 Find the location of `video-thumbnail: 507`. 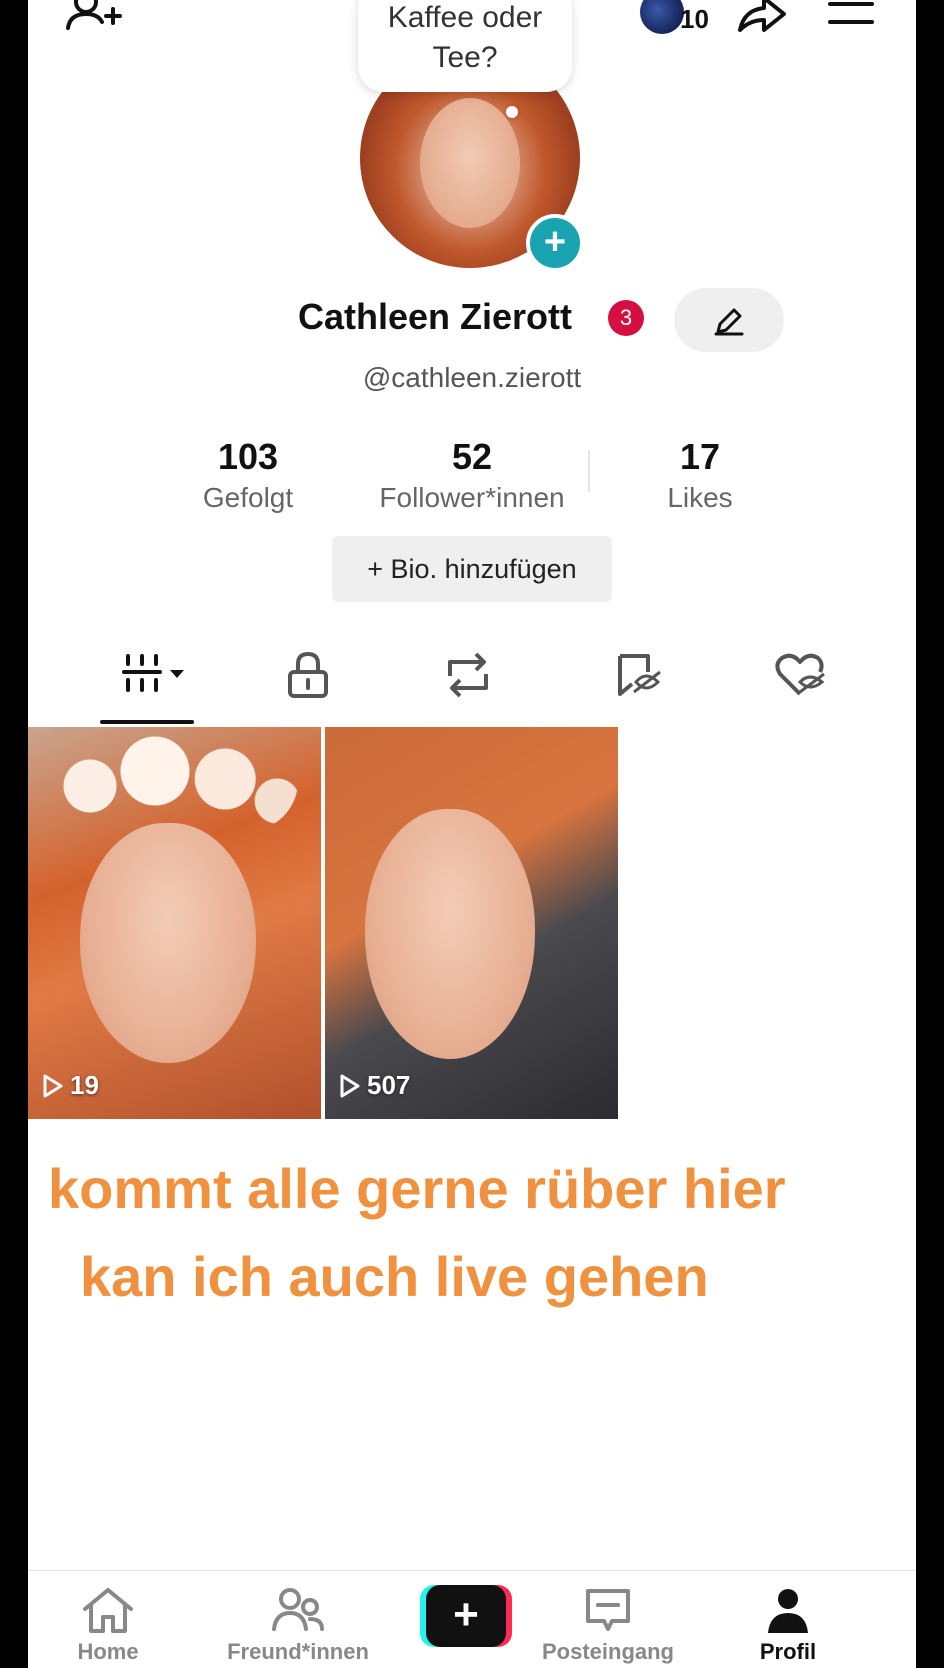

video-thumbnail: 507 is located at coordinates (471, 923).